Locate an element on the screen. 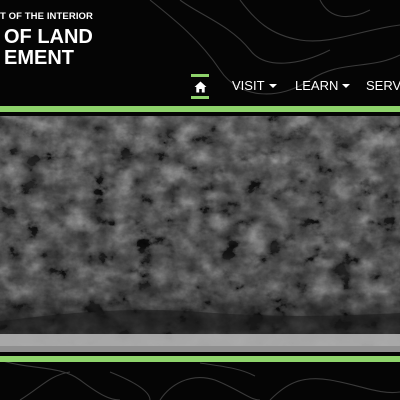 The width and height of the screenshot is (400, 400). nav-visit-label: VISIT is located at coordinates (248, 85).